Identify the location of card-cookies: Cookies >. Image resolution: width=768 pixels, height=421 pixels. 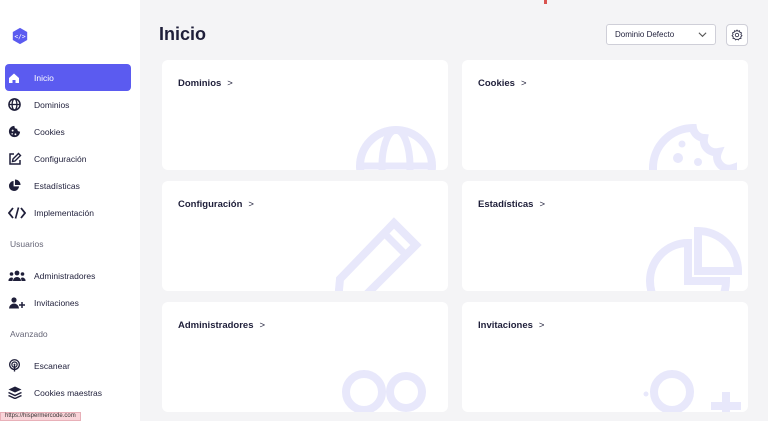
(605, 115).